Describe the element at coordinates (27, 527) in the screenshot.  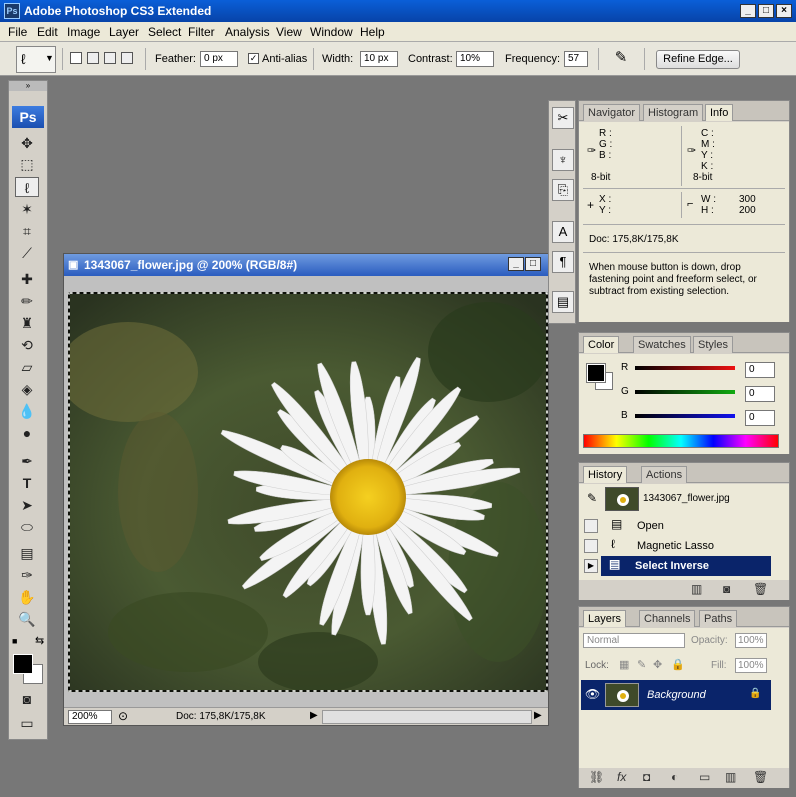
I see `shape-tool-icon: ⬭` at that location.